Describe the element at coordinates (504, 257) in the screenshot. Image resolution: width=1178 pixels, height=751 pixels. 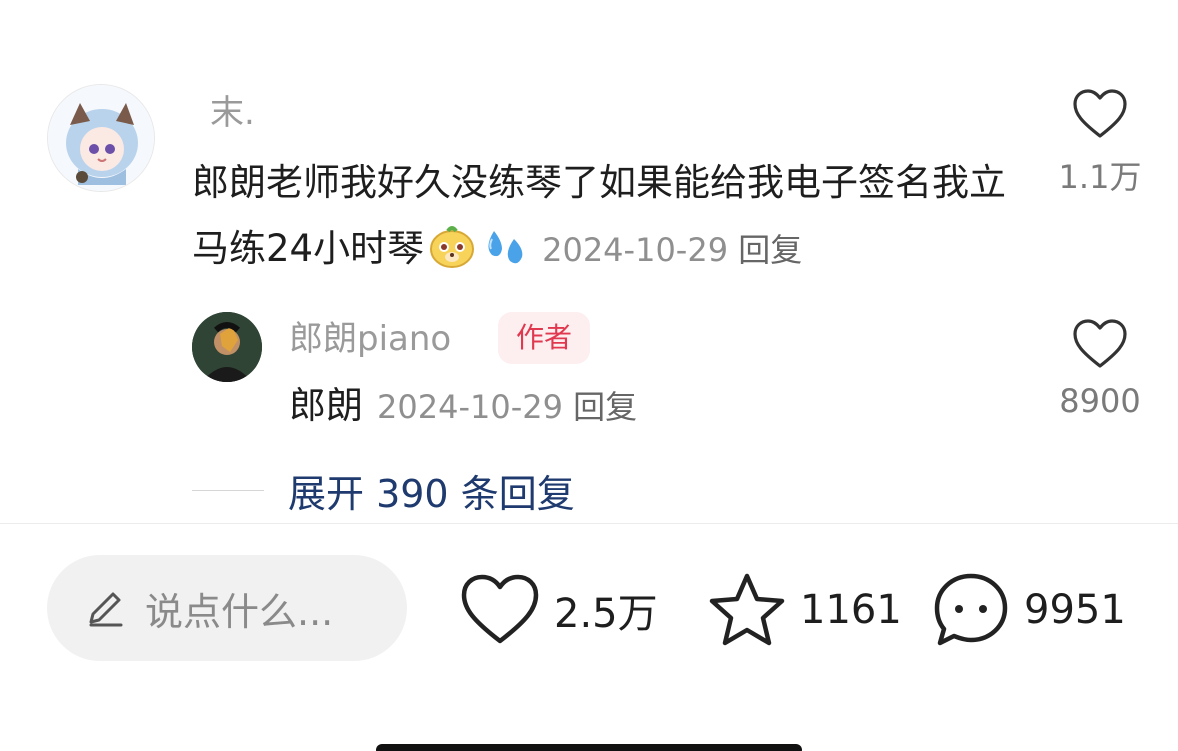
I see `sweat-drops-icon` at that location.